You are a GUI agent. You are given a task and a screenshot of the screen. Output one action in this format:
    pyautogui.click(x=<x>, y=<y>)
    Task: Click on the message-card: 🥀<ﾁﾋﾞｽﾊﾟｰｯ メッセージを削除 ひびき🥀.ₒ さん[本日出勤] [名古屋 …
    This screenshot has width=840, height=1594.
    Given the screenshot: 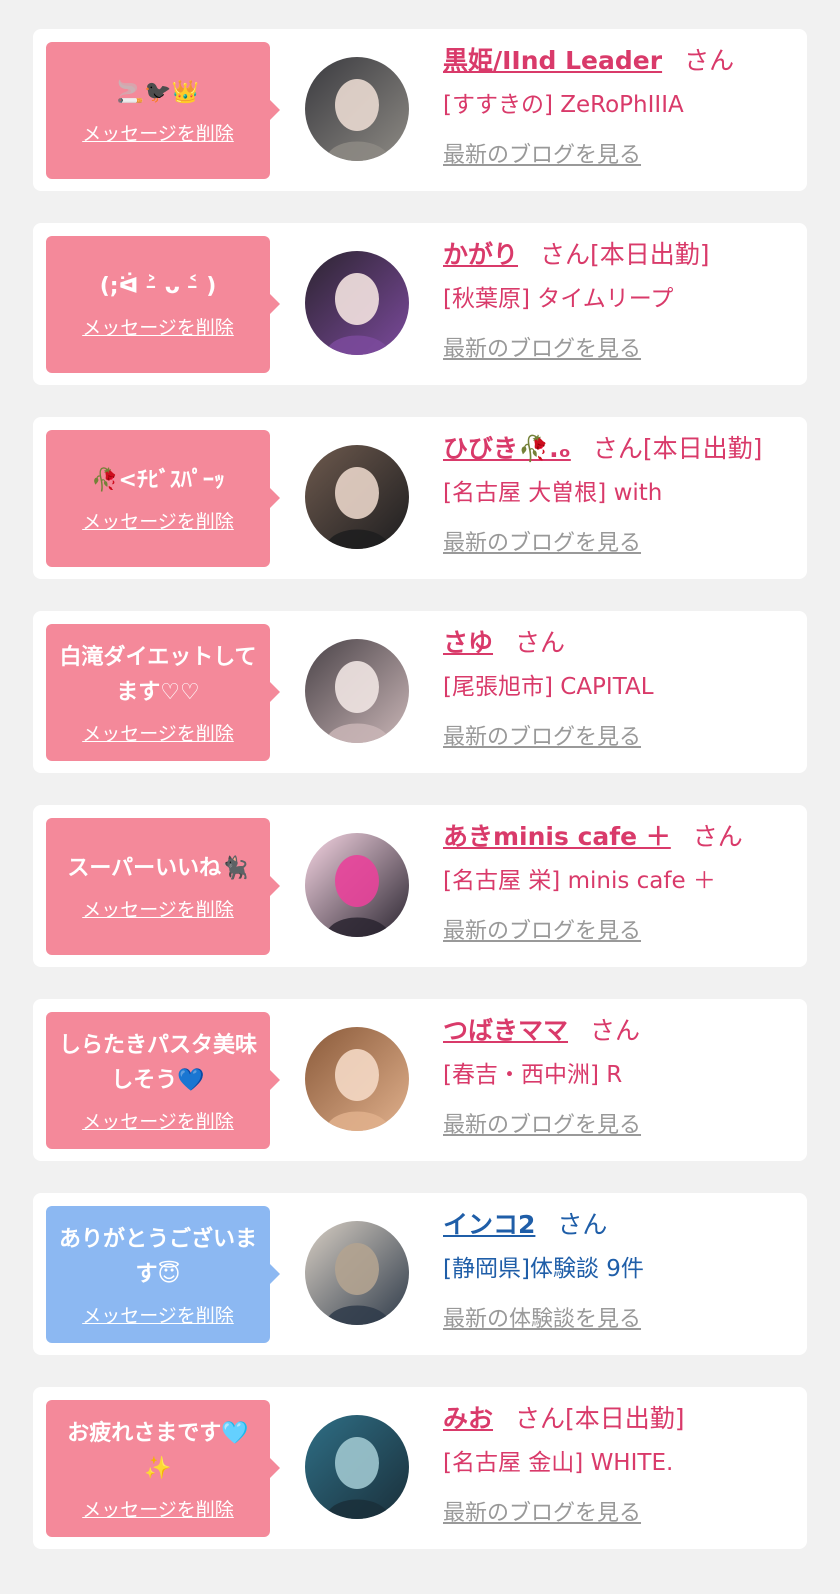 What is the action you would take?
    pyautogui.click(x=420, y=498)
    